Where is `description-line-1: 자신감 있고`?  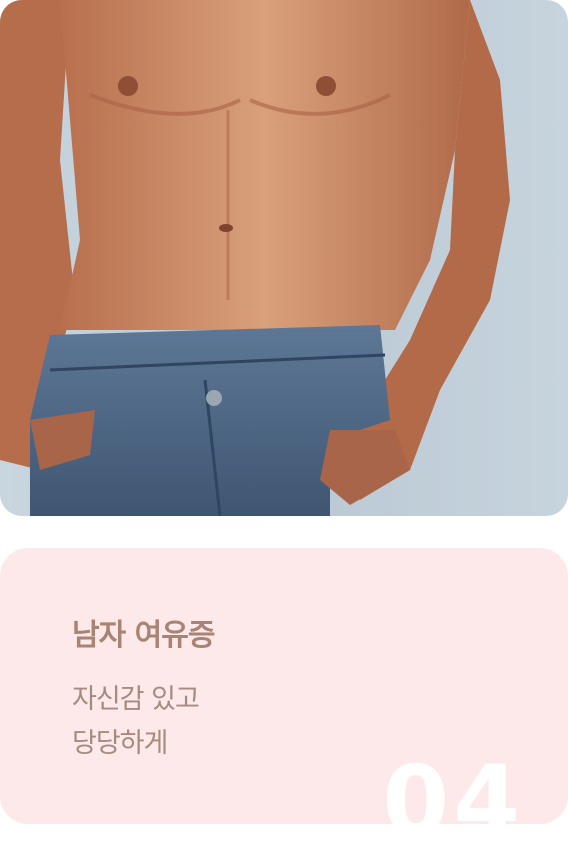
description-line-1: 자신감 있고 is located at coordinates (136, 699).